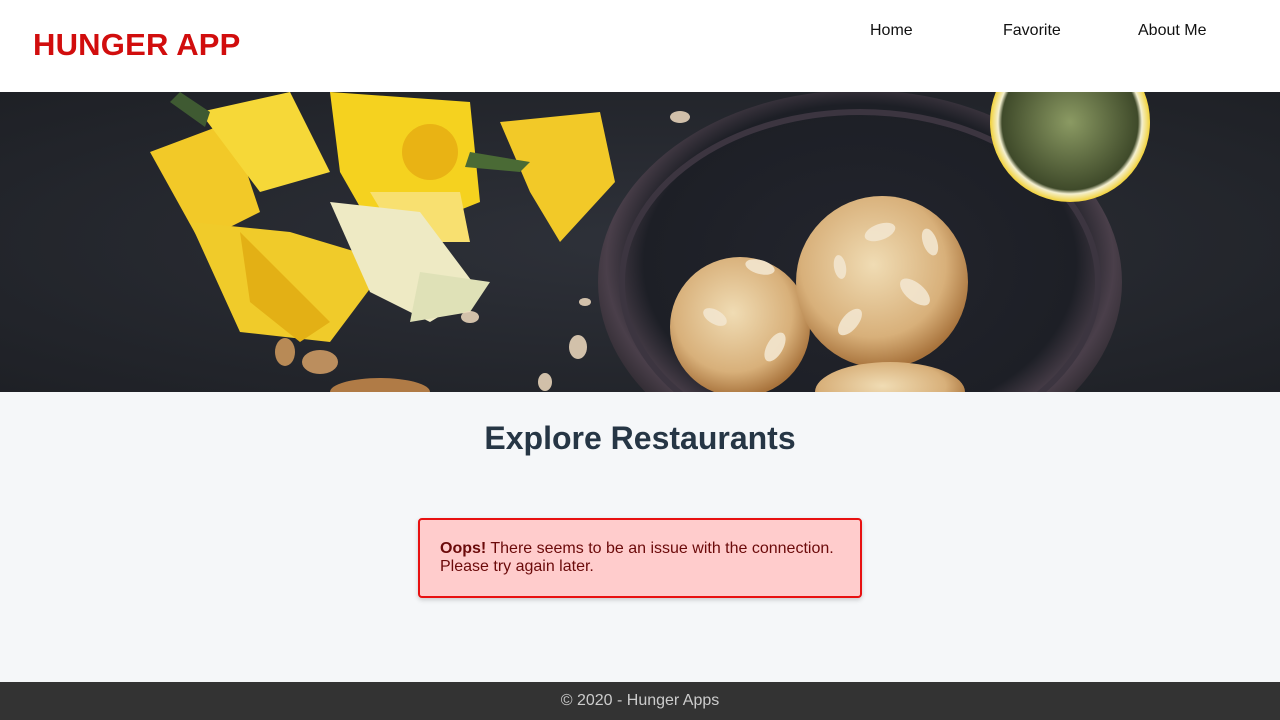 The image size is (1280, 720). Describe the element at coordinates (1172, 31) in the screenshot. I see `nav-item-about-me: About Me` at that location.